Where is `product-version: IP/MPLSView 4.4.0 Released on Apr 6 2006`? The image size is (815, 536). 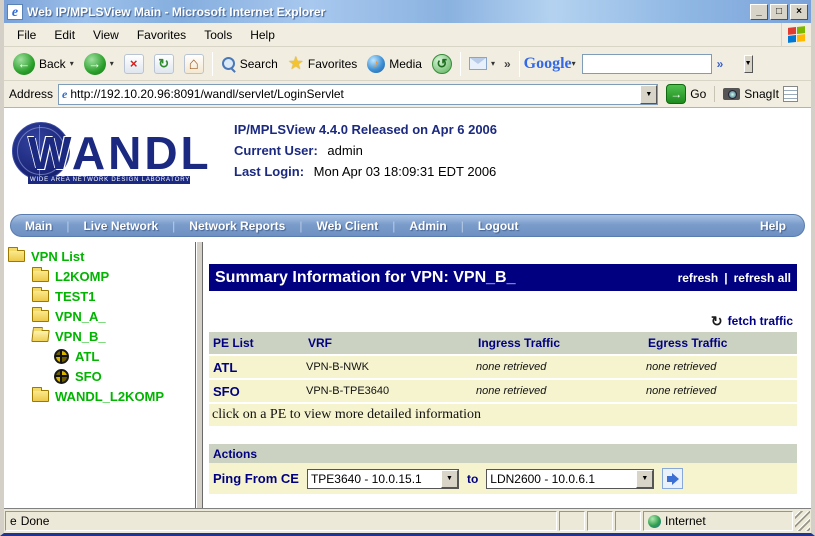
product-version: IP/MPLSView 4.4.0 Released on Apr 6 2006 is located at coordinates (366, 129).